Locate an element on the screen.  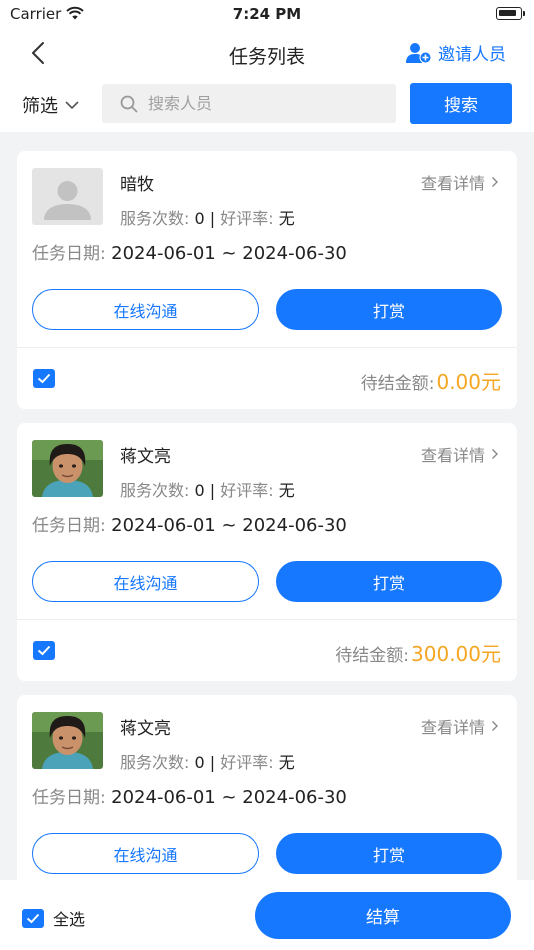
search-row: 筛选 搜索 is located at coordinates (267, 104).